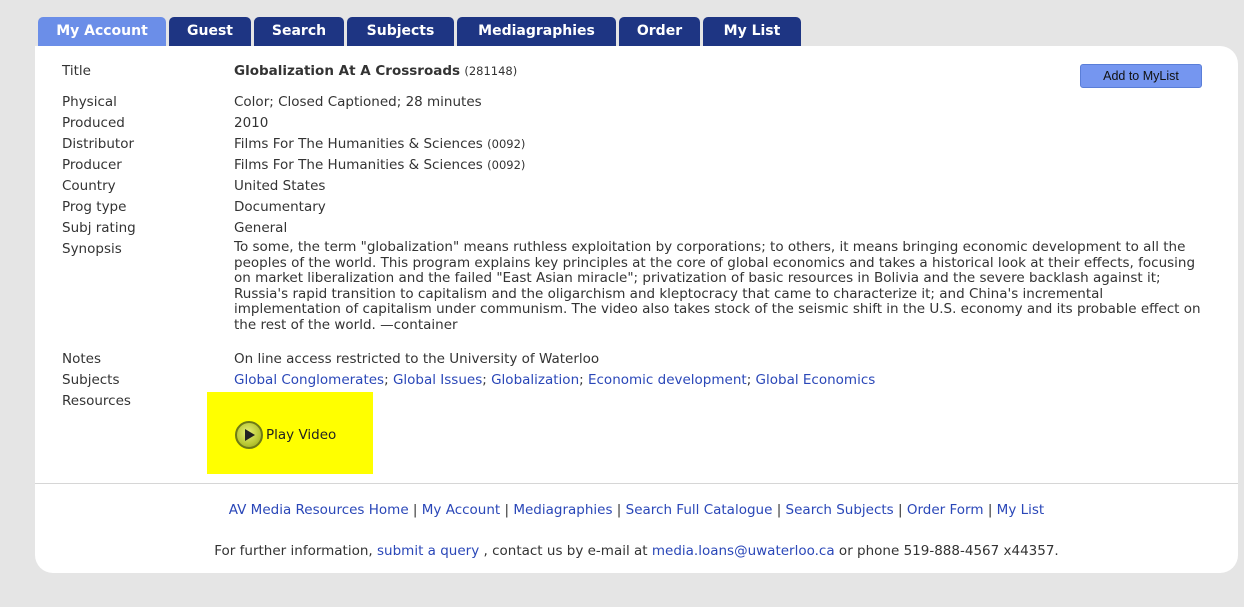 This screenshot has height=607, width=1244. I want to click on tab-mediagraphies: Mediagraphies, so click(536, 31).